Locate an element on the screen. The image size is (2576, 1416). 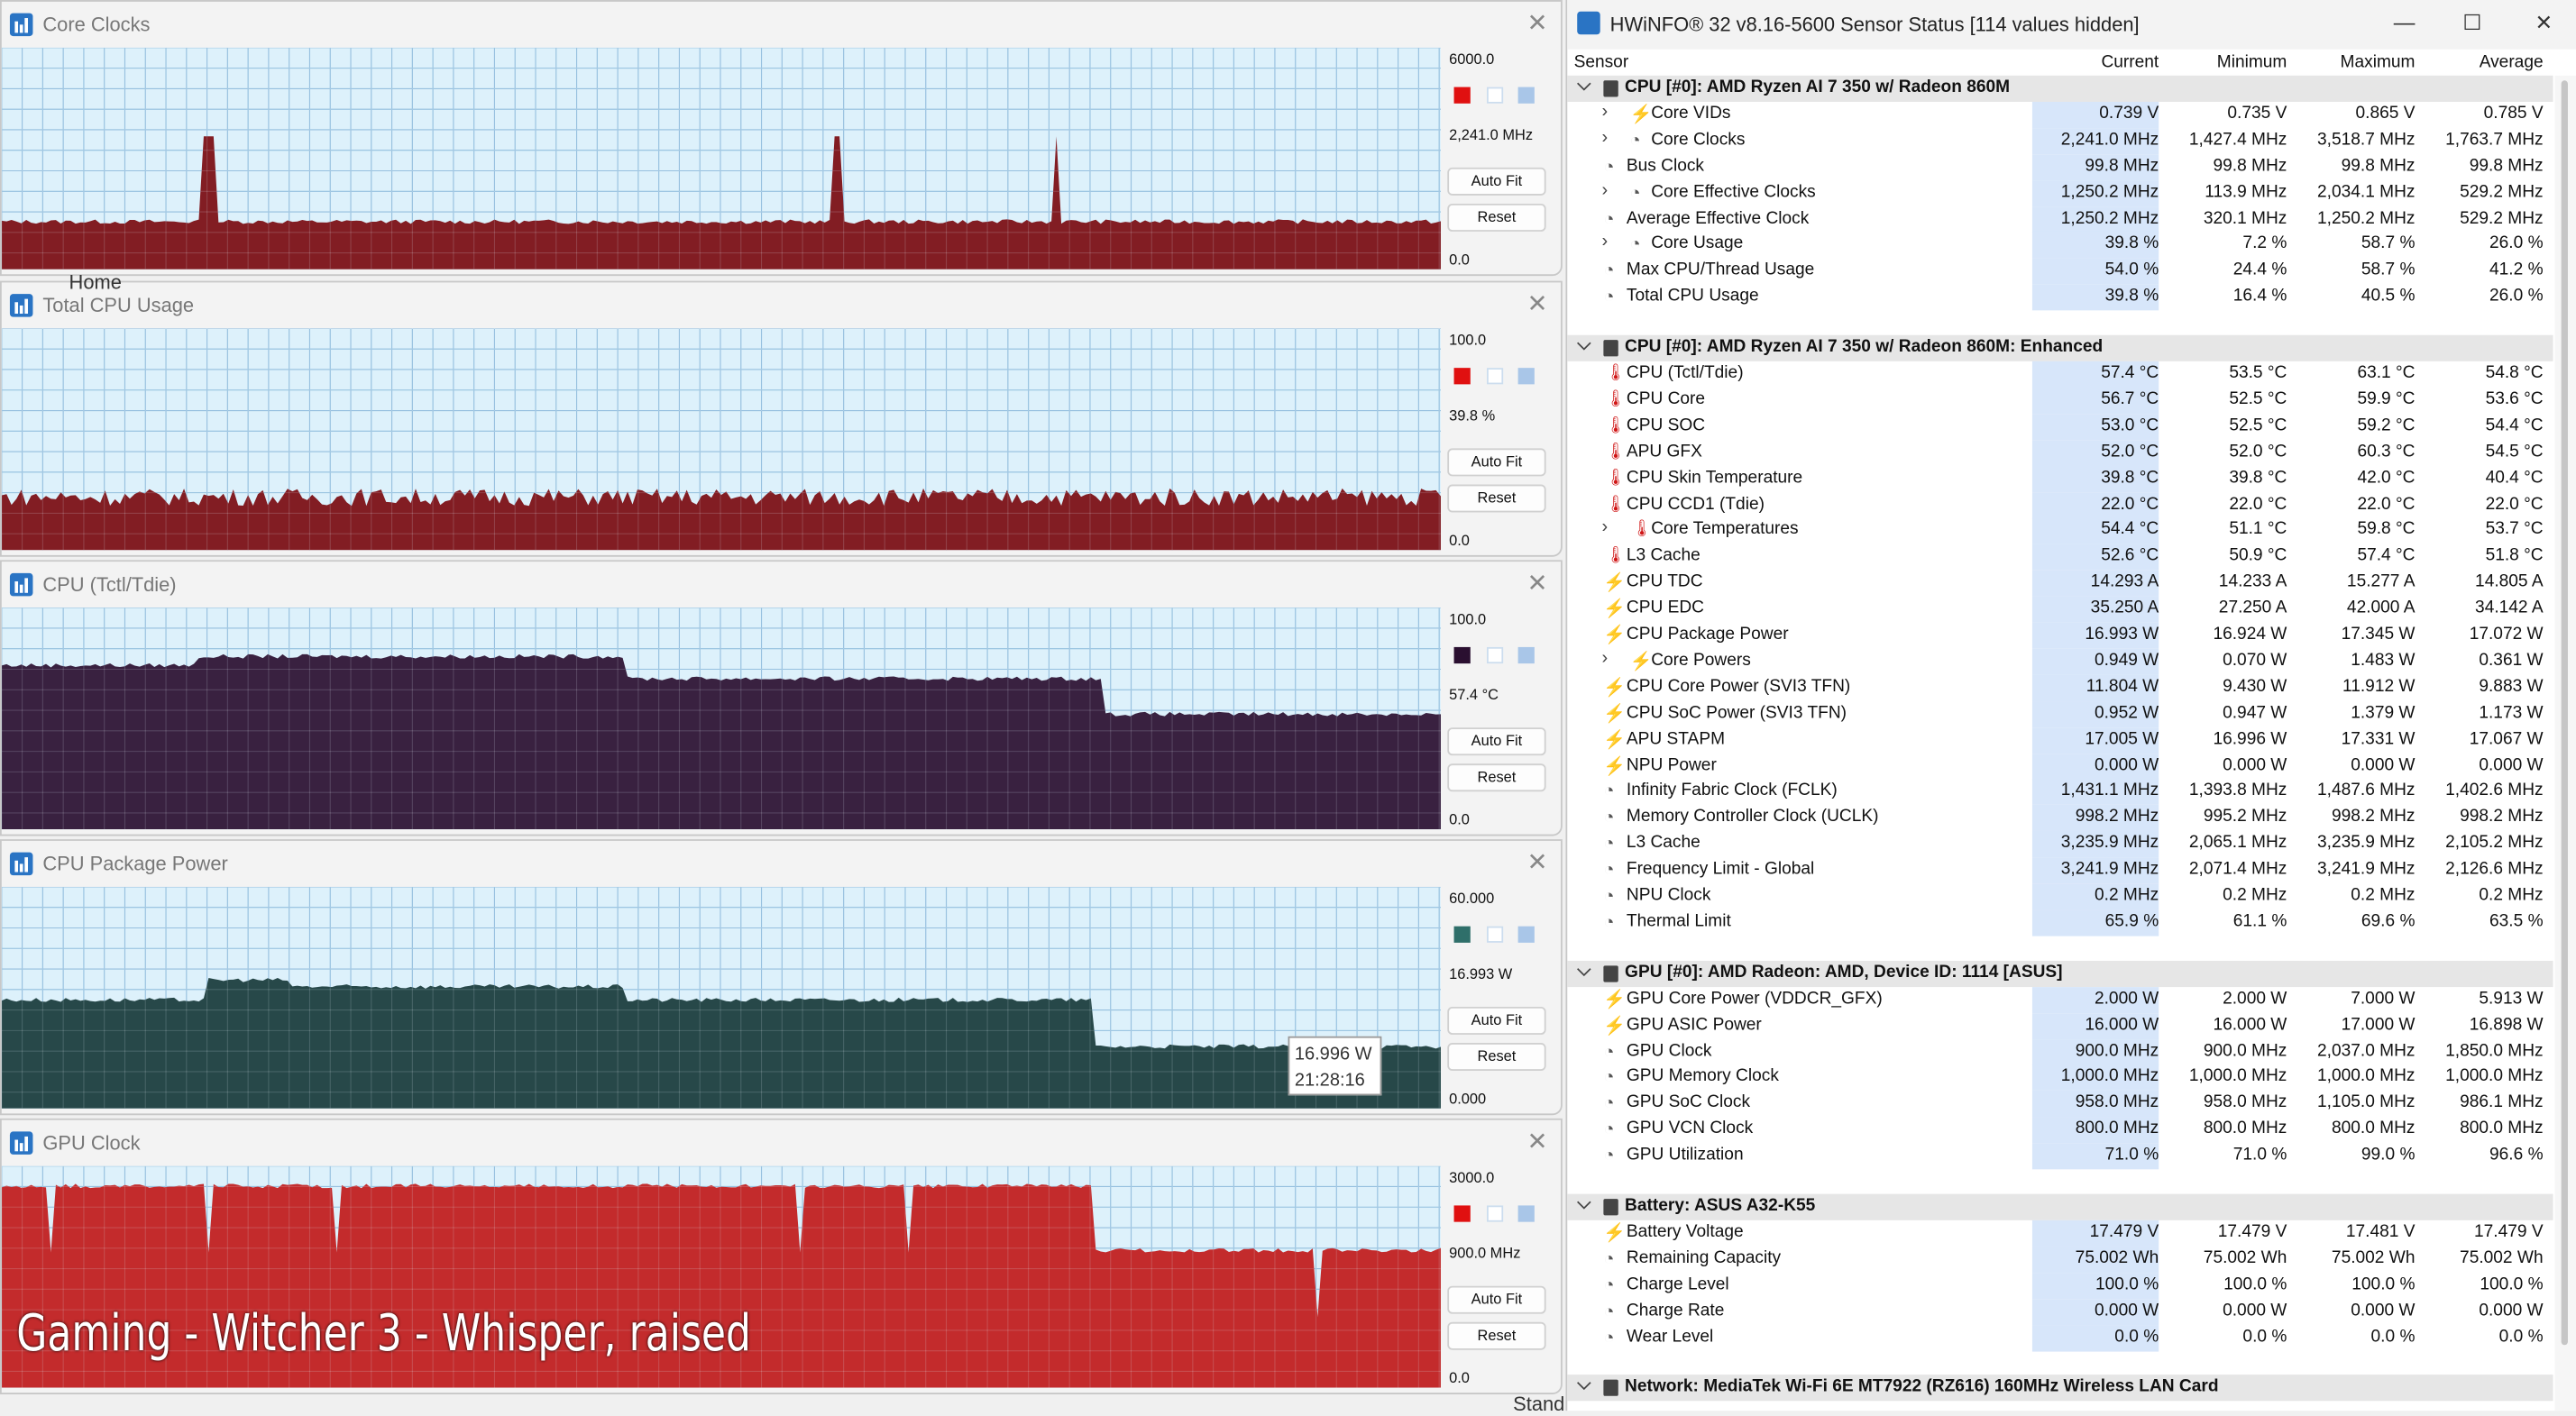
sensor-row: ◔ Thermal Limit 65.9 % 61.1 % 69.6 % 63.5 % is located at coordinates (2060, 922).